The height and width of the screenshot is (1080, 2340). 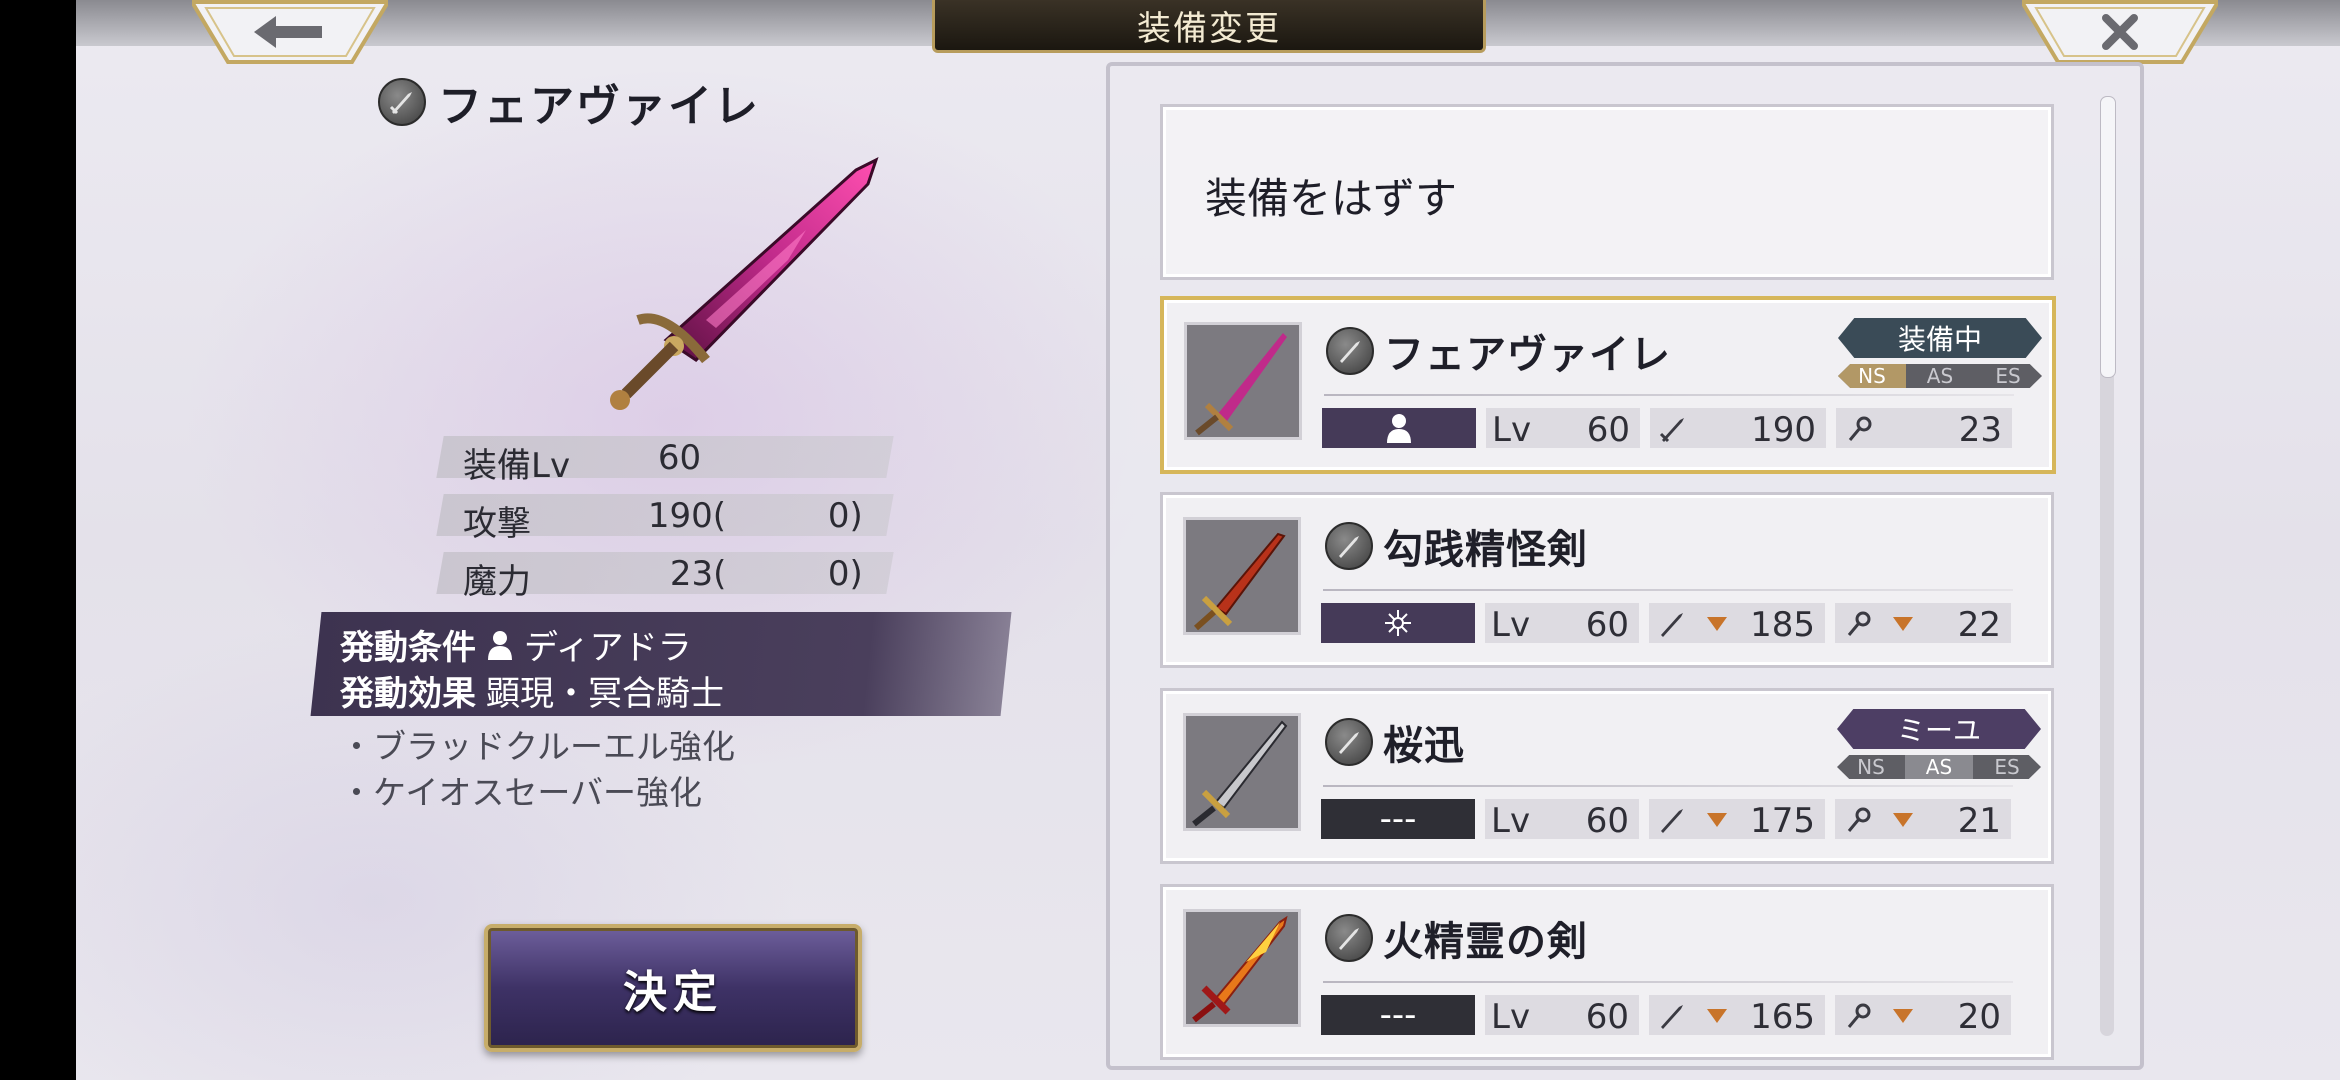 I want to click on attack-value: 185, so click(x=1782, y=625).